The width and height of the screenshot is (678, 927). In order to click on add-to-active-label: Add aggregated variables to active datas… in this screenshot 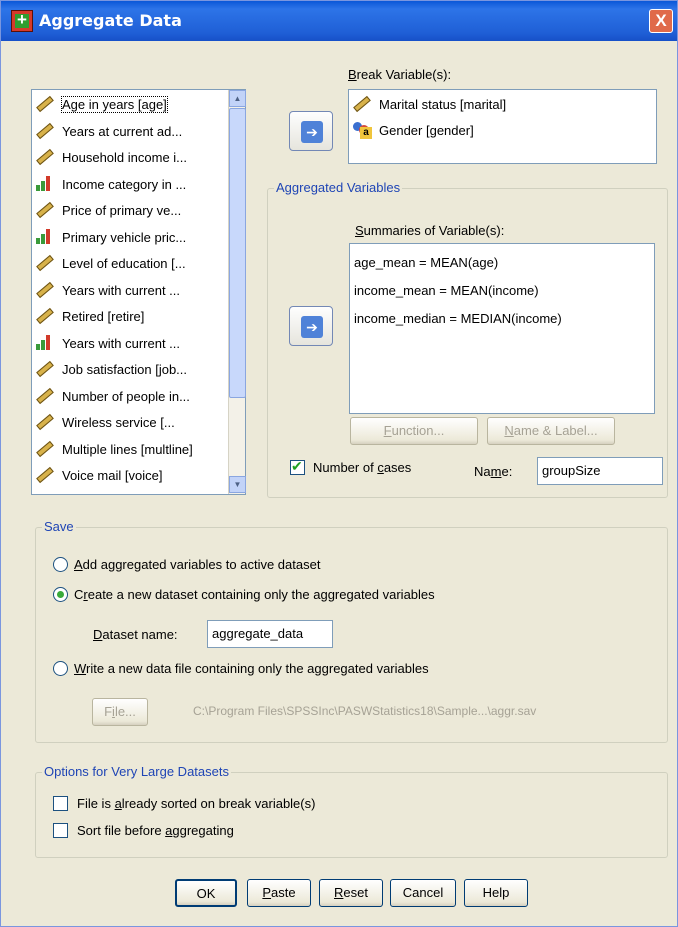, I will do `click(197, 564)`.